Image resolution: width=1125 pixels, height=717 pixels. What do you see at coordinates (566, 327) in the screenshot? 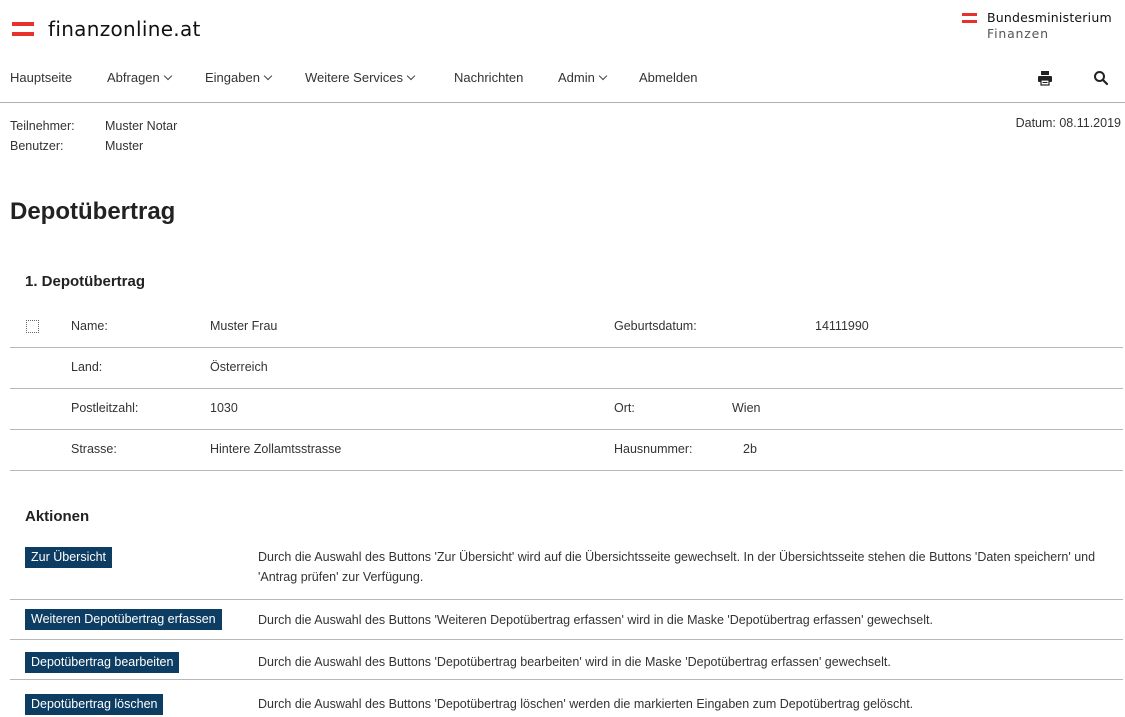
I see `record-row-name: Name: Muster Frau Geburtsdatum: 14111990` at bounding box center [566, 327].